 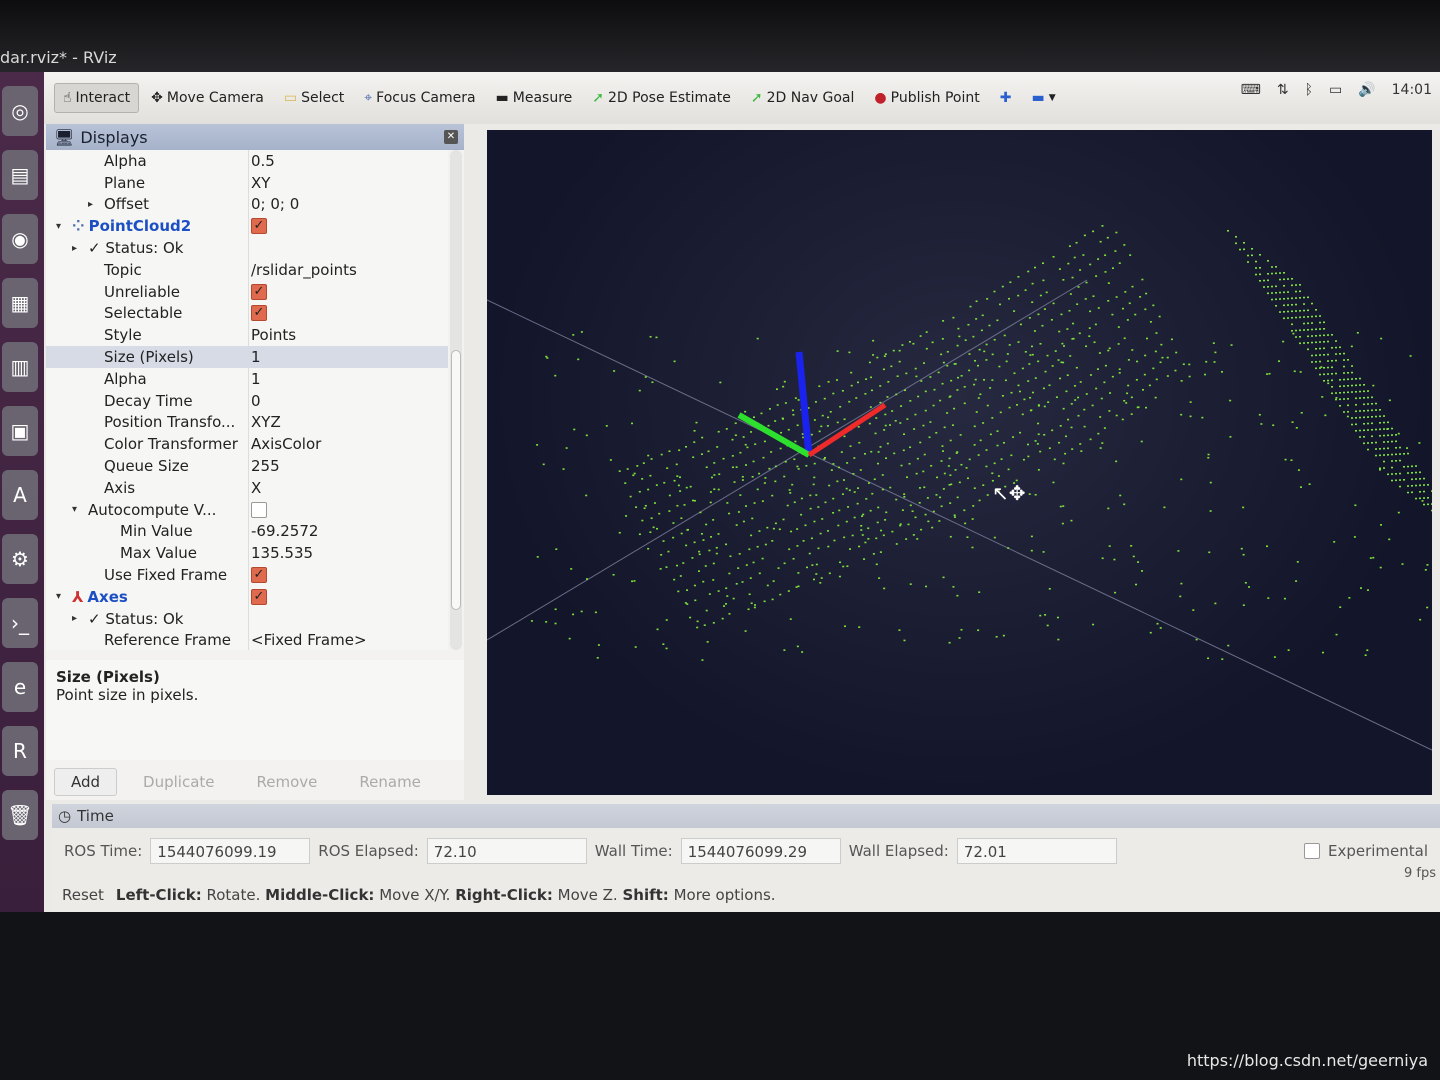 What do you see at coordinates (451, 137) in the screenshot?
I see `close-icon: ✕` at bounding box center [451, 137].